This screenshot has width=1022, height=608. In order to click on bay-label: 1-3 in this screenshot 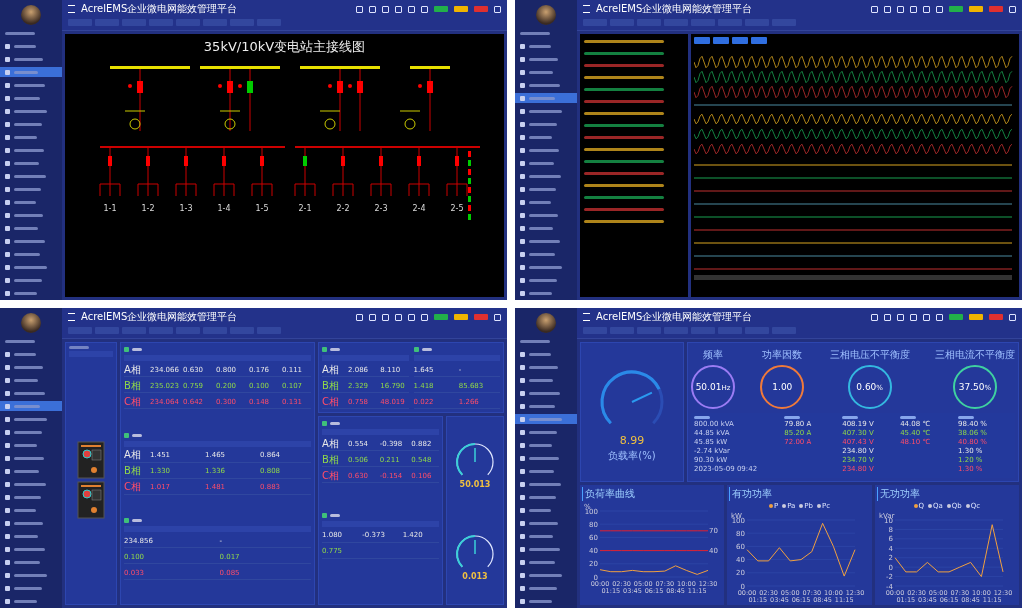, I will do `click(185, 208)`.